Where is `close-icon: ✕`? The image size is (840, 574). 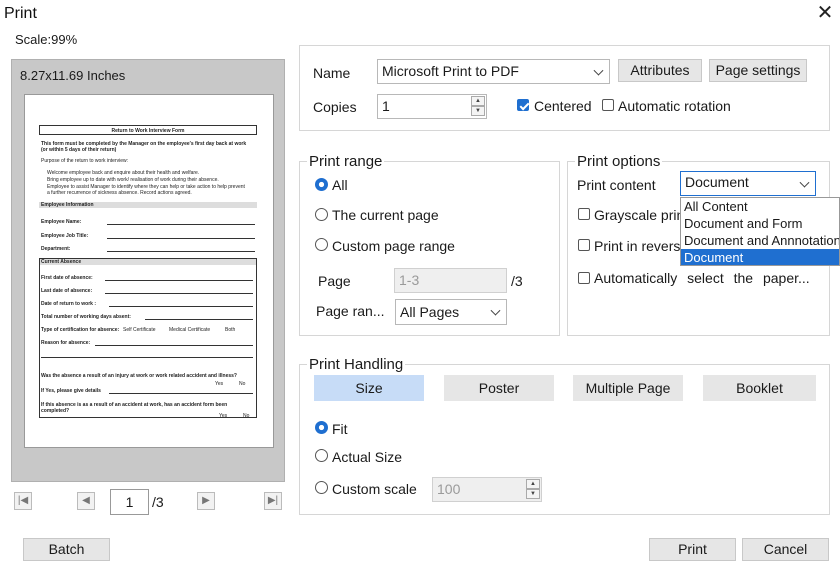
close-icon: ✕ is located at coordinates (825, 13).